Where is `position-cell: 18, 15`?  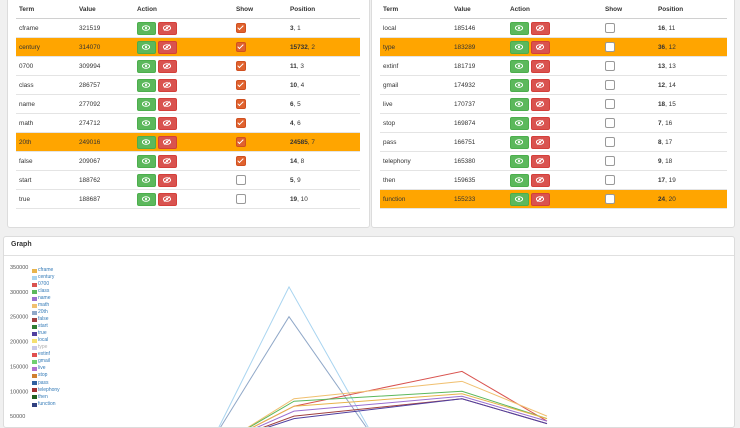 position-cell: 18, 15 is located at coordinates (691, 104).